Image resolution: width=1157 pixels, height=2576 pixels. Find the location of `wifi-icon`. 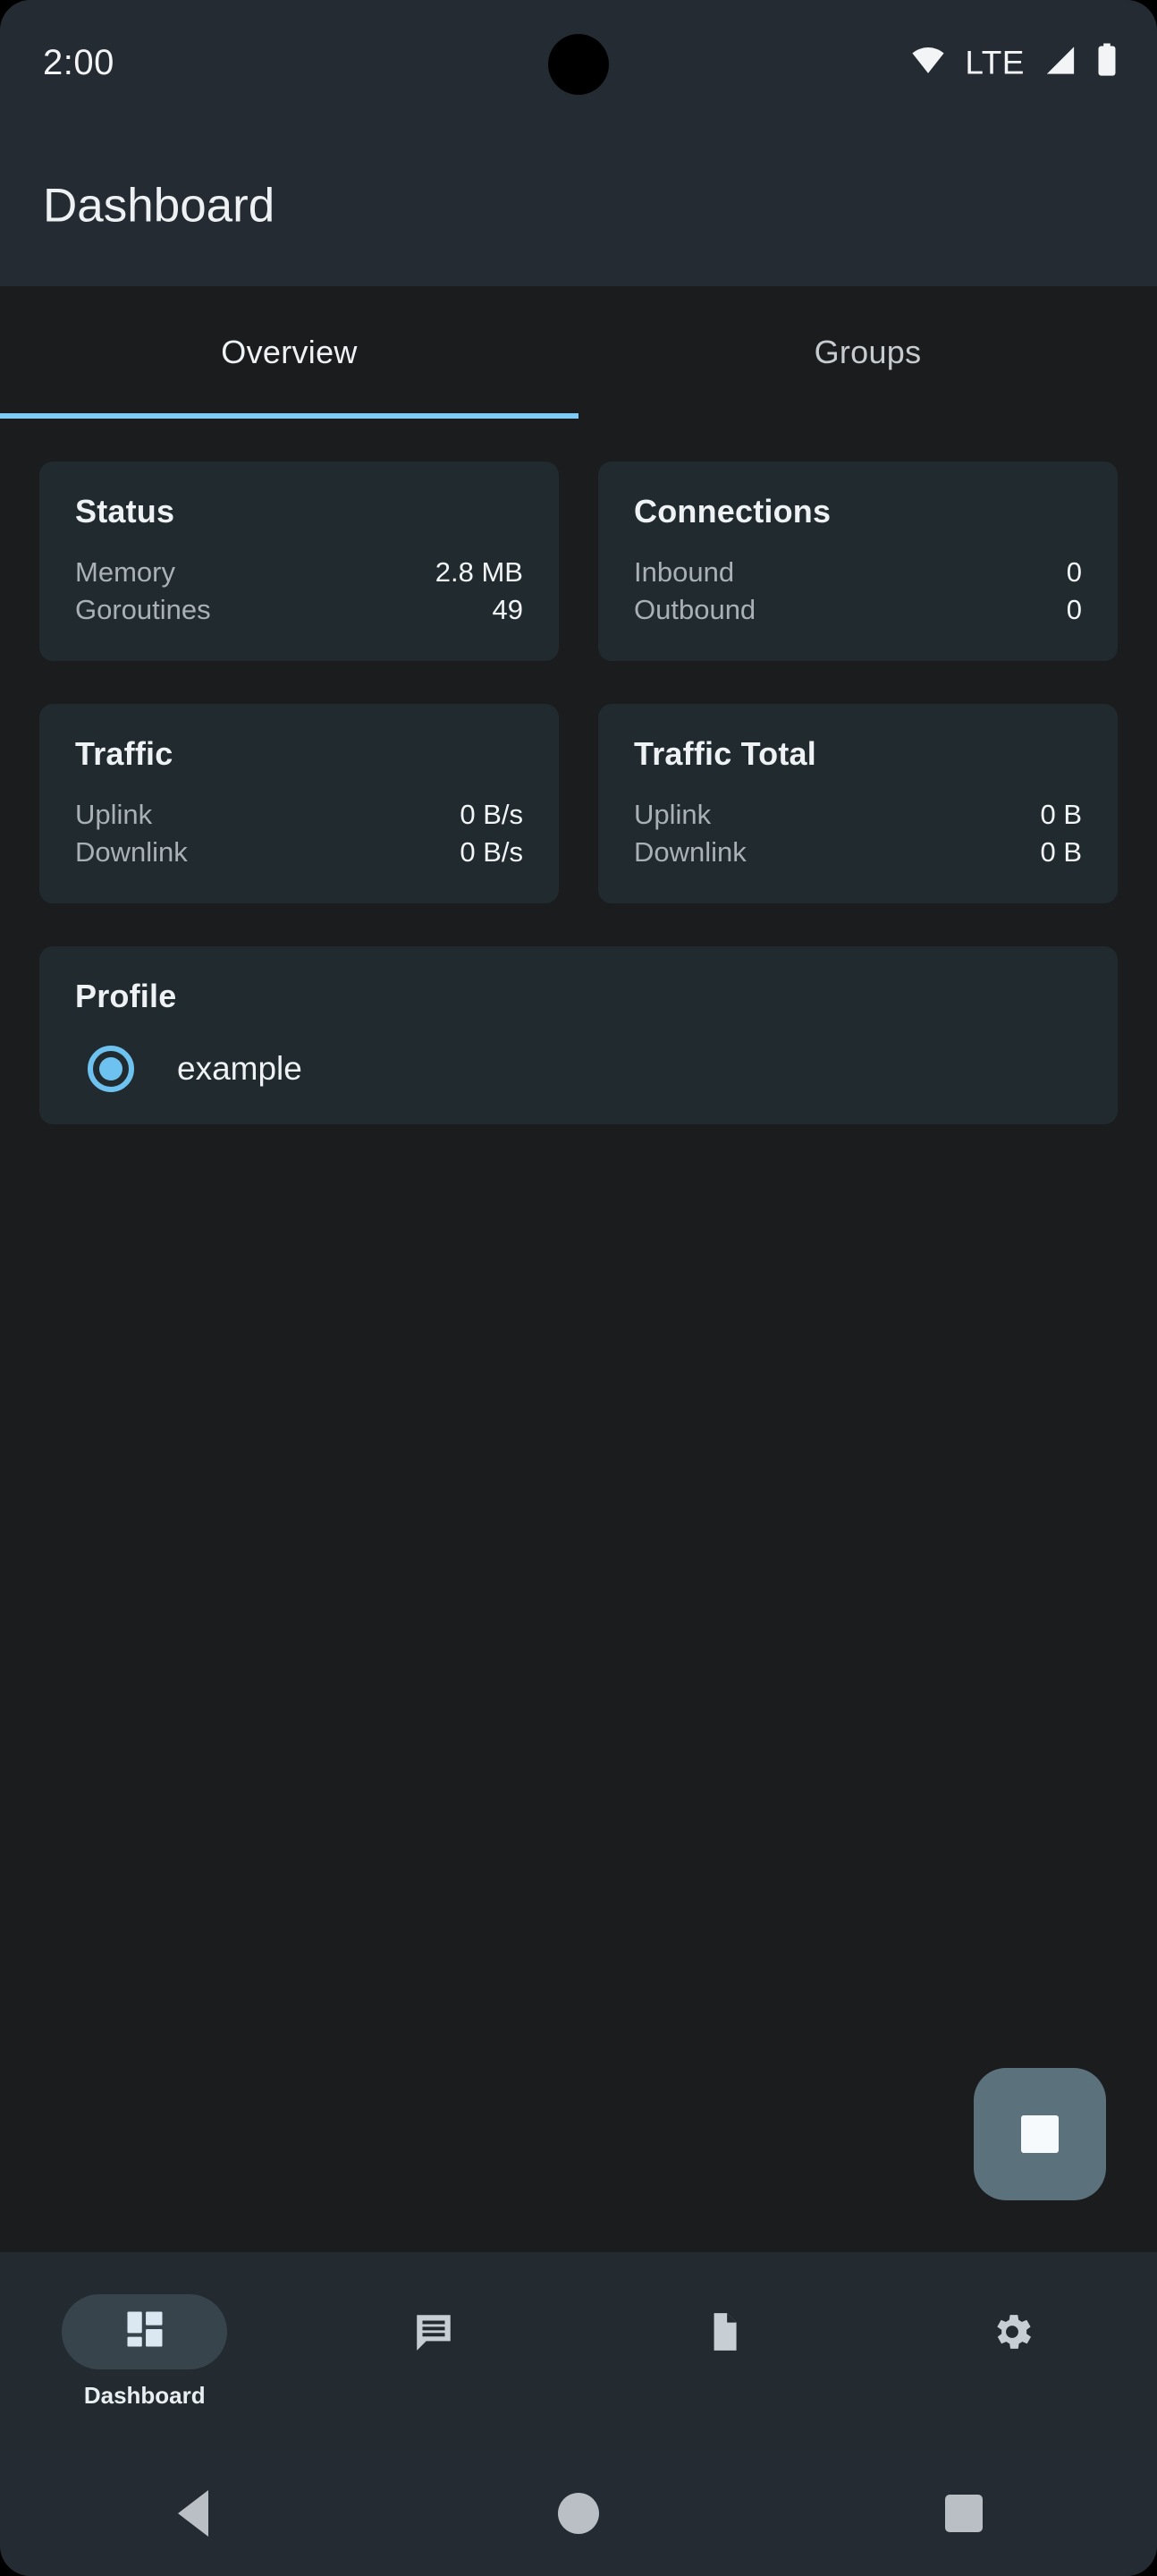

wifi-icon is located at coordinates (928, 63).